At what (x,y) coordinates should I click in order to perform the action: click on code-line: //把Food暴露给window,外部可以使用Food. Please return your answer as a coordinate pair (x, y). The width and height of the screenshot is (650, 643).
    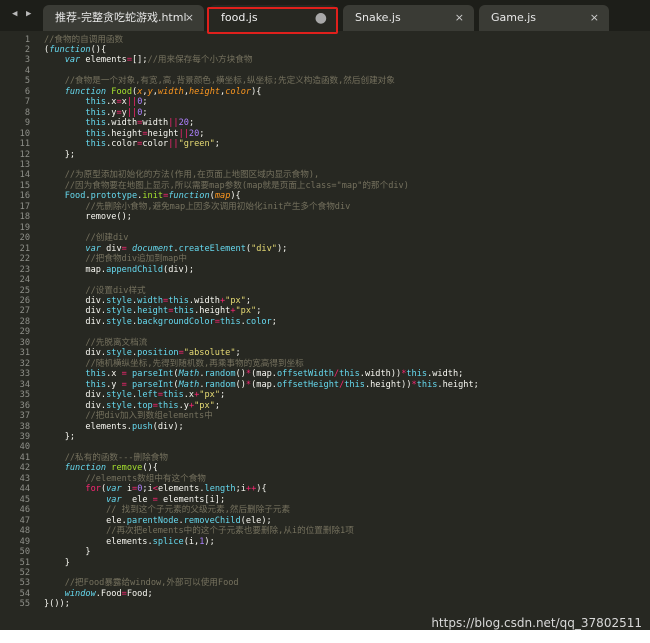
    Looking at the image, I should click on (141, 583).